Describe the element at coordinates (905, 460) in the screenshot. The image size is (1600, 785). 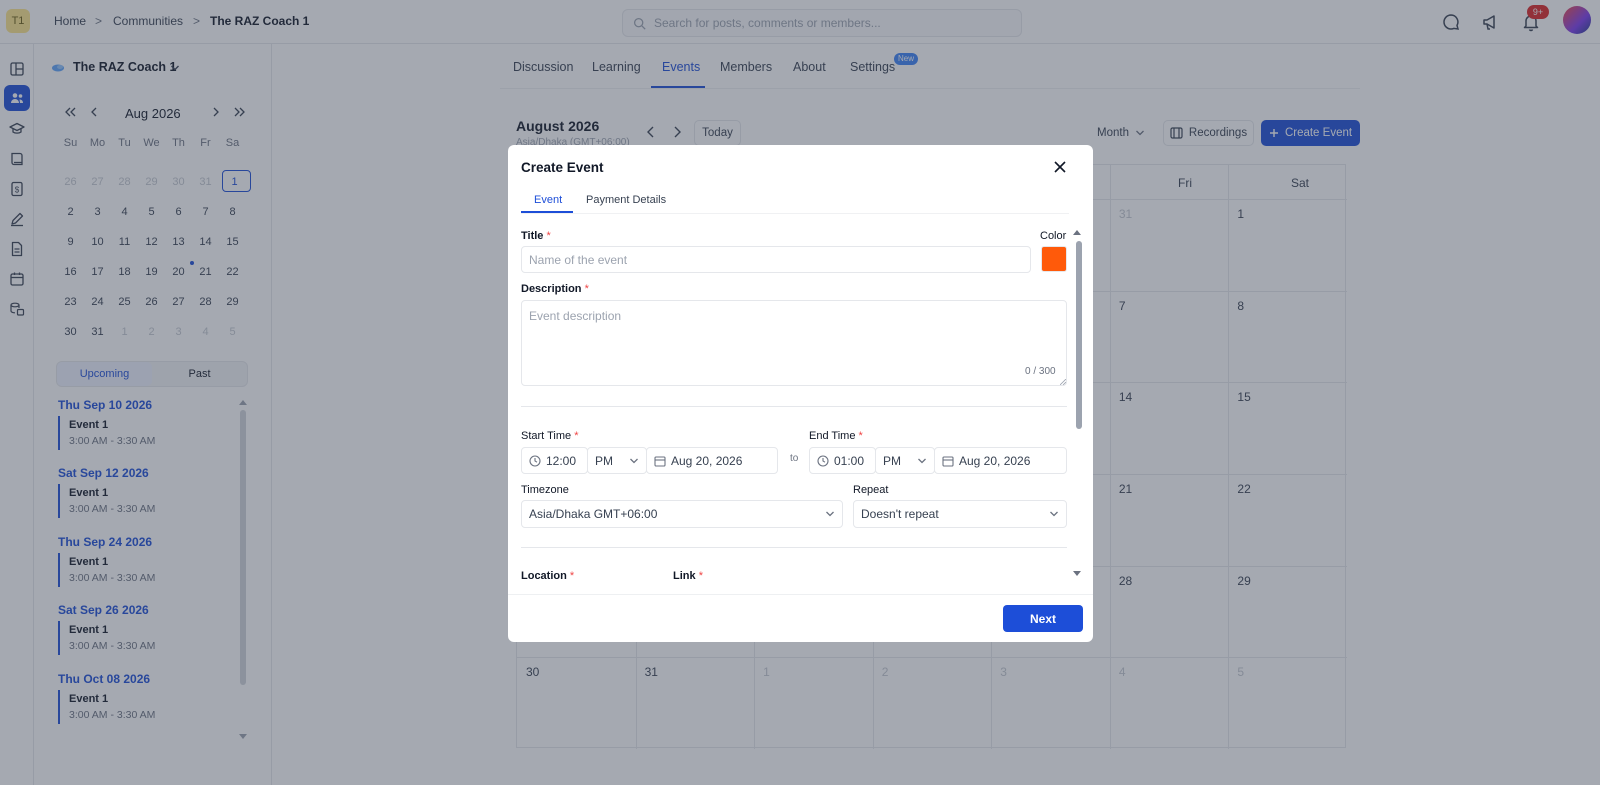
I see `end-ampm-select: PM` at that location.